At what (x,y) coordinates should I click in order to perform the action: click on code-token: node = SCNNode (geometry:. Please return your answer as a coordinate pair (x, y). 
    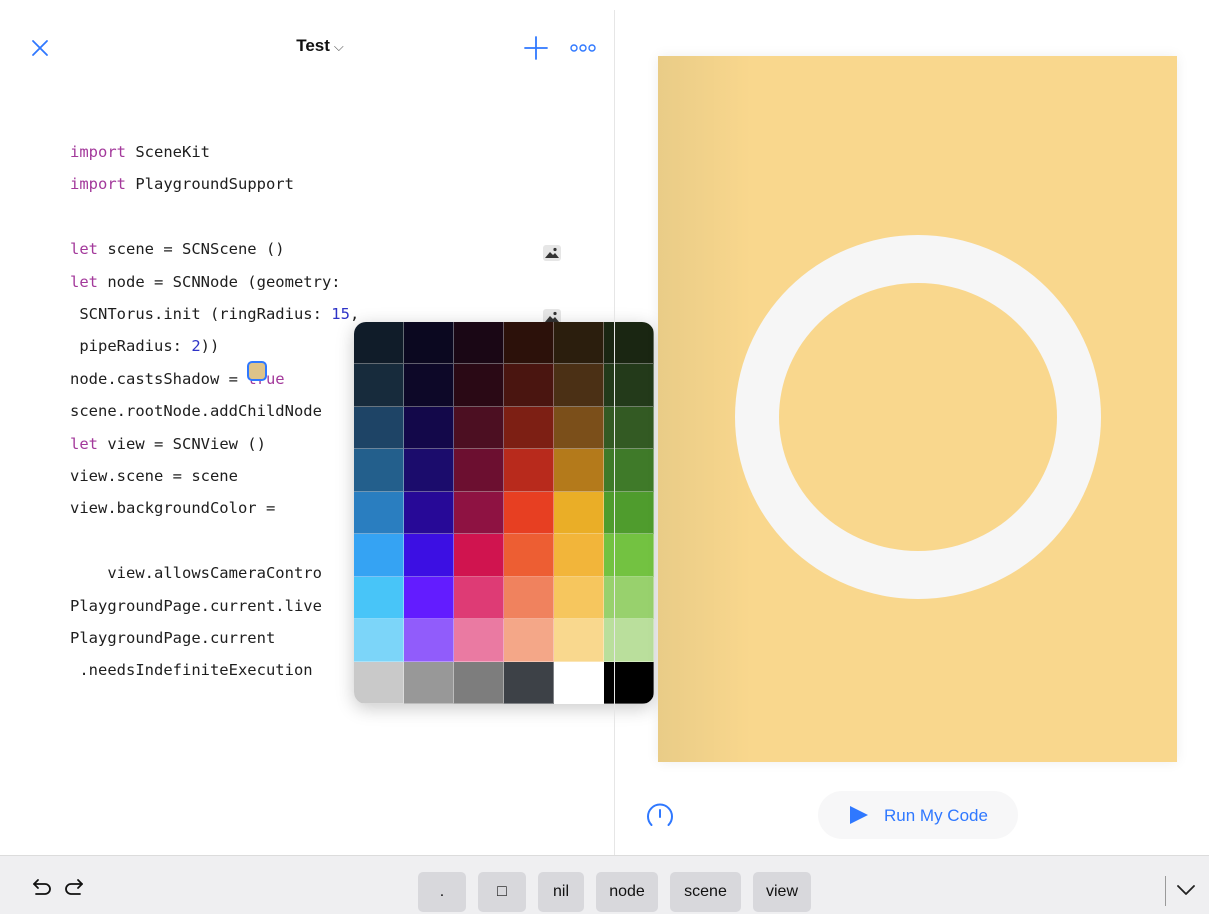
    Looking at the image, I should click on (219, 281).